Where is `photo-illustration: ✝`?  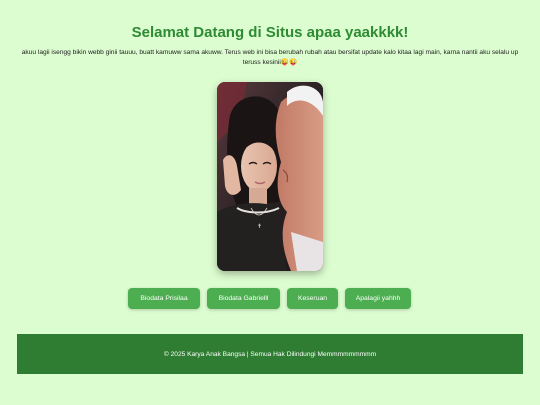 photo-illustration: ✝ is located at coordinates (270, 176).